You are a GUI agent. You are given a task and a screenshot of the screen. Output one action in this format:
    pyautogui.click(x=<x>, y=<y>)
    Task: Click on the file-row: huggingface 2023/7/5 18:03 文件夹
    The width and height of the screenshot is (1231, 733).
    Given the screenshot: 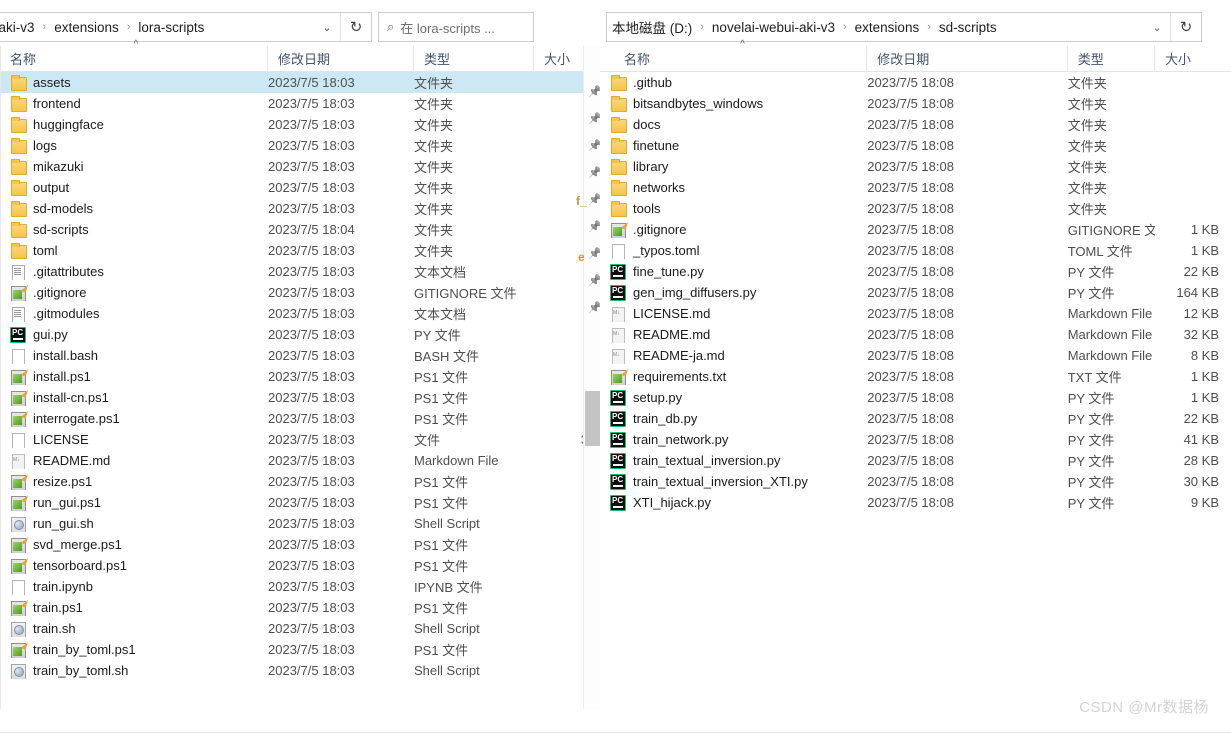 What is the action you would take?
    pyautogui.click(x=300, y=124)
    